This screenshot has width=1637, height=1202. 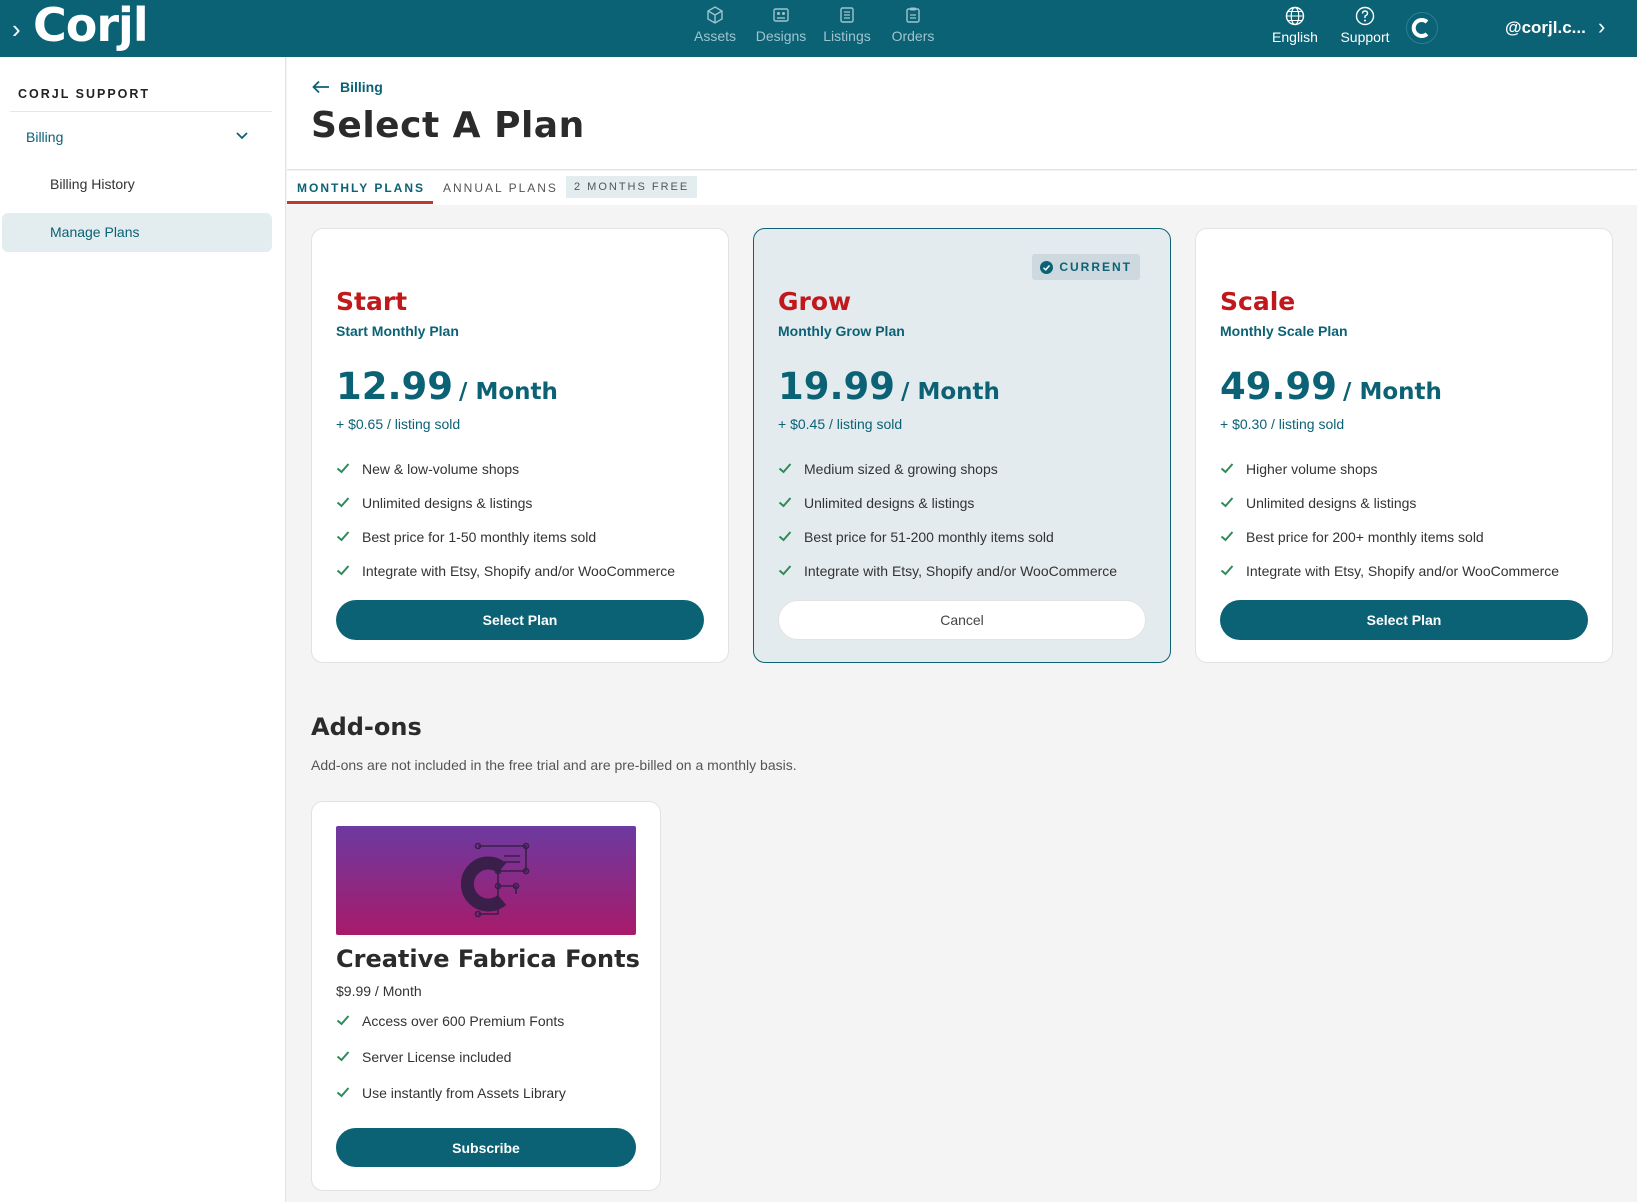 I want to click on sidebar-title: CORJL SUPPORT, so click(x=84, y=94).